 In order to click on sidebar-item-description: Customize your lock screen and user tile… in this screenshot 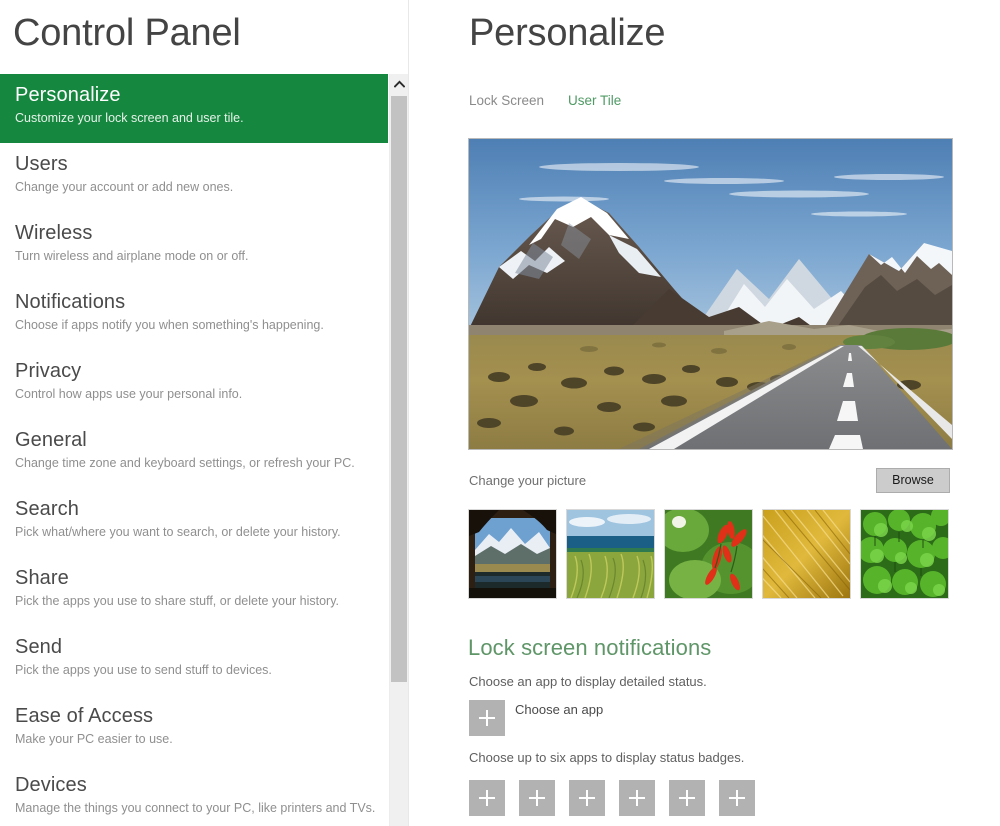, I will do `click(129, 118)`.